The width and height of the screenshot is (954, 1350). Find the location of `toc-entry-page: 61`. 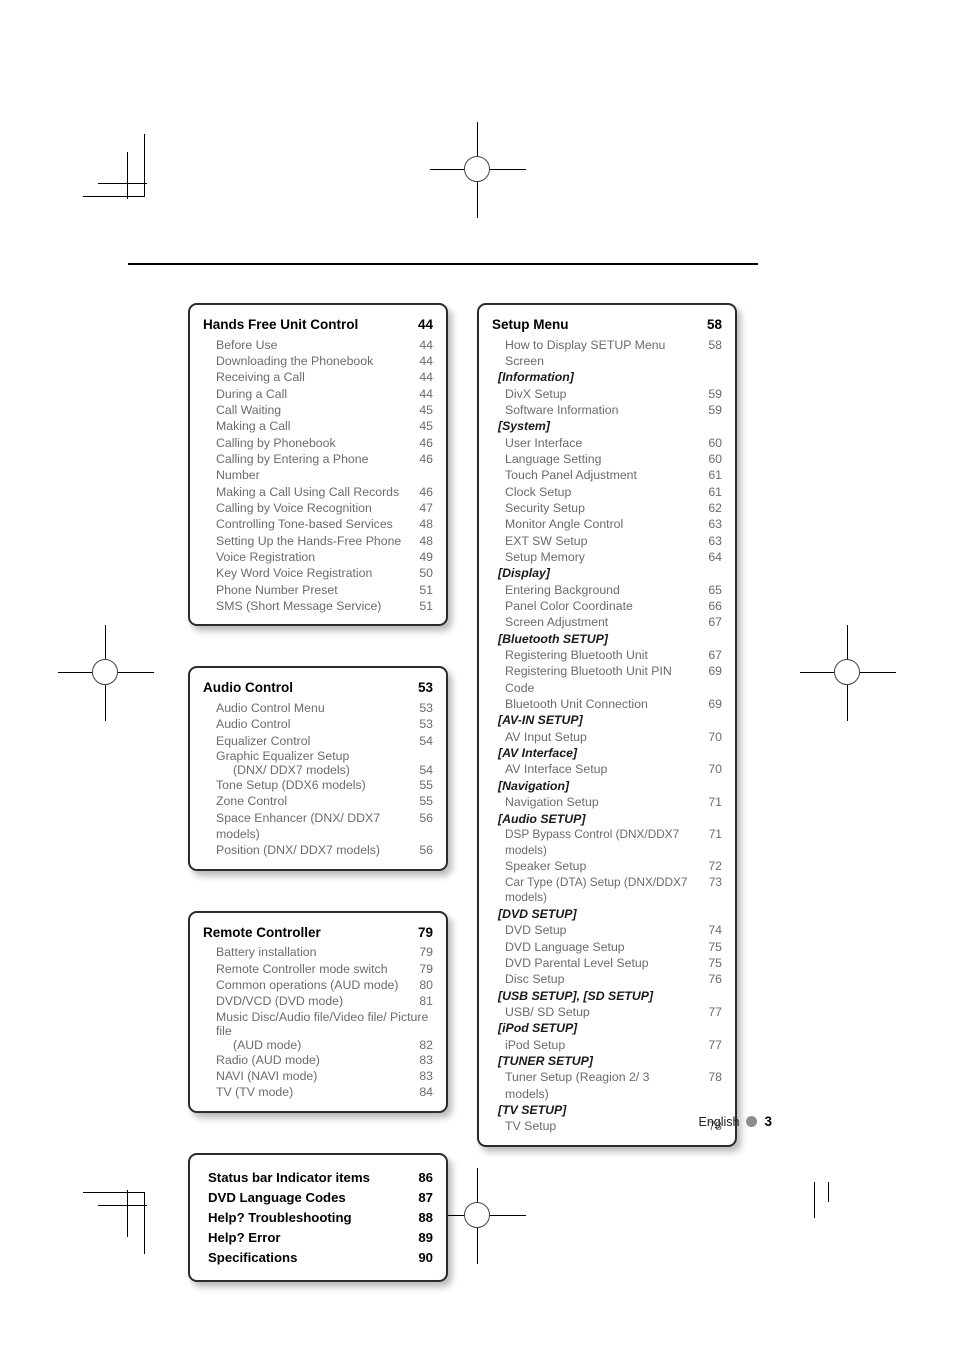

toc-entry-page: 61 is located at coordinates (715, 491).